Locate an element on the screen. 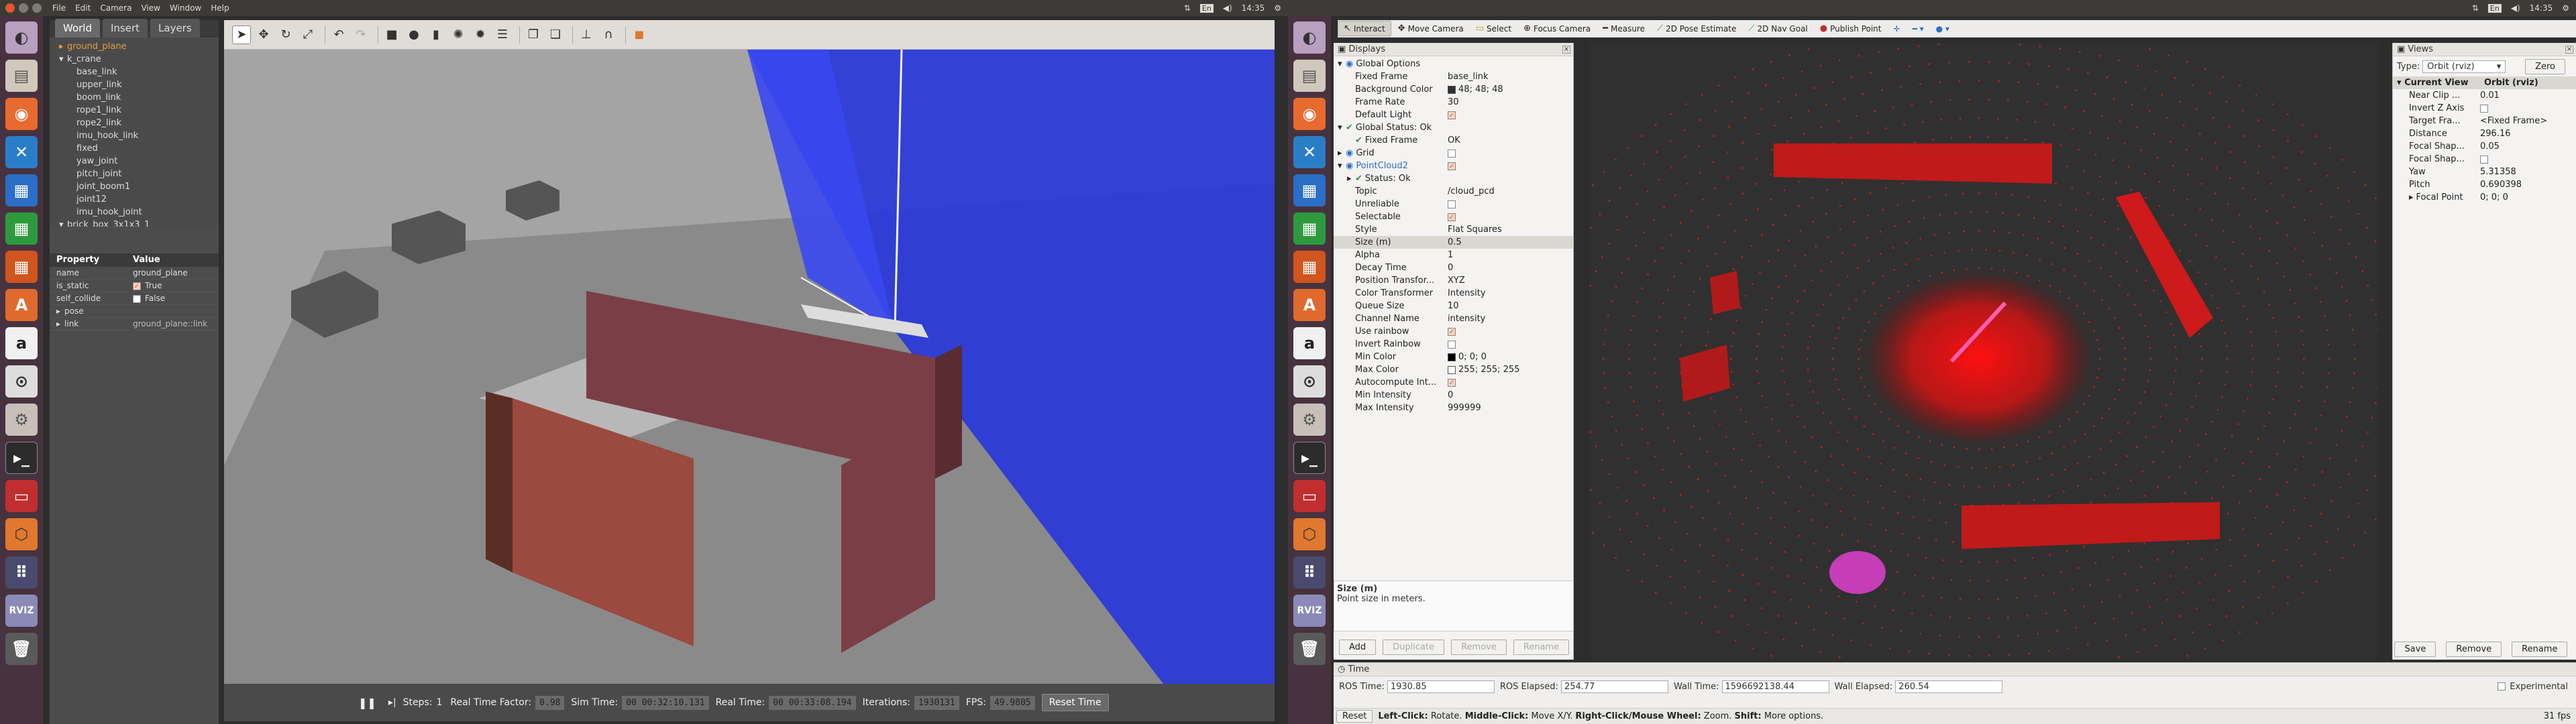 This screenshot has width=2576, height=724. display-row: ▾ ◉ Global Options is located at coordinates (1453, 64).